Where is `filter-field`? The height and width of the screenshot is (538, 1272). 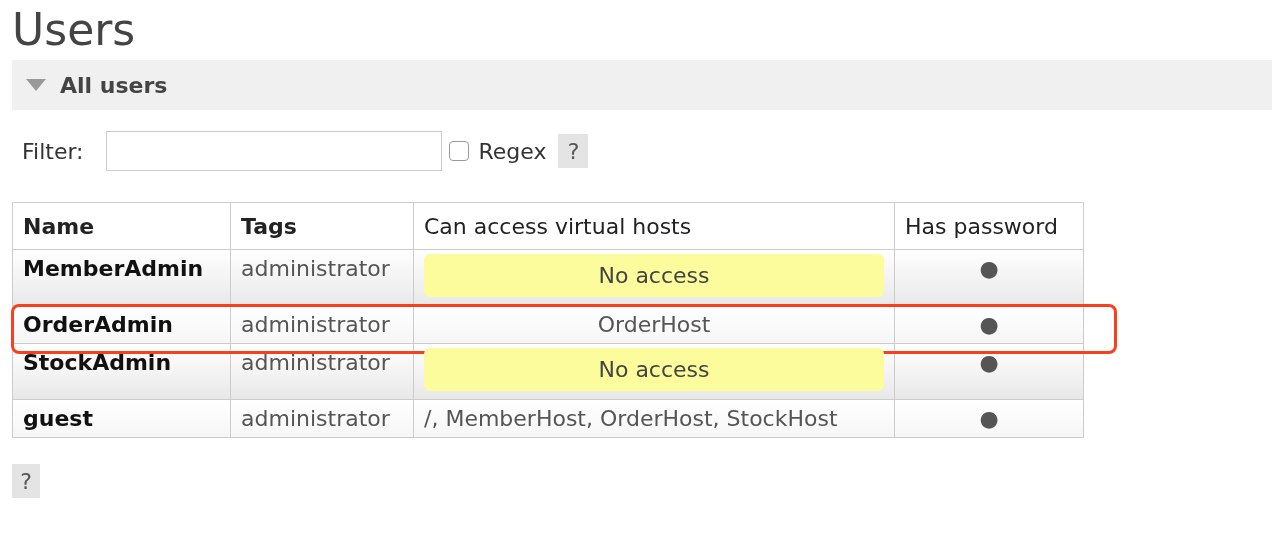
filter-field is located at coordinates (273, 151).